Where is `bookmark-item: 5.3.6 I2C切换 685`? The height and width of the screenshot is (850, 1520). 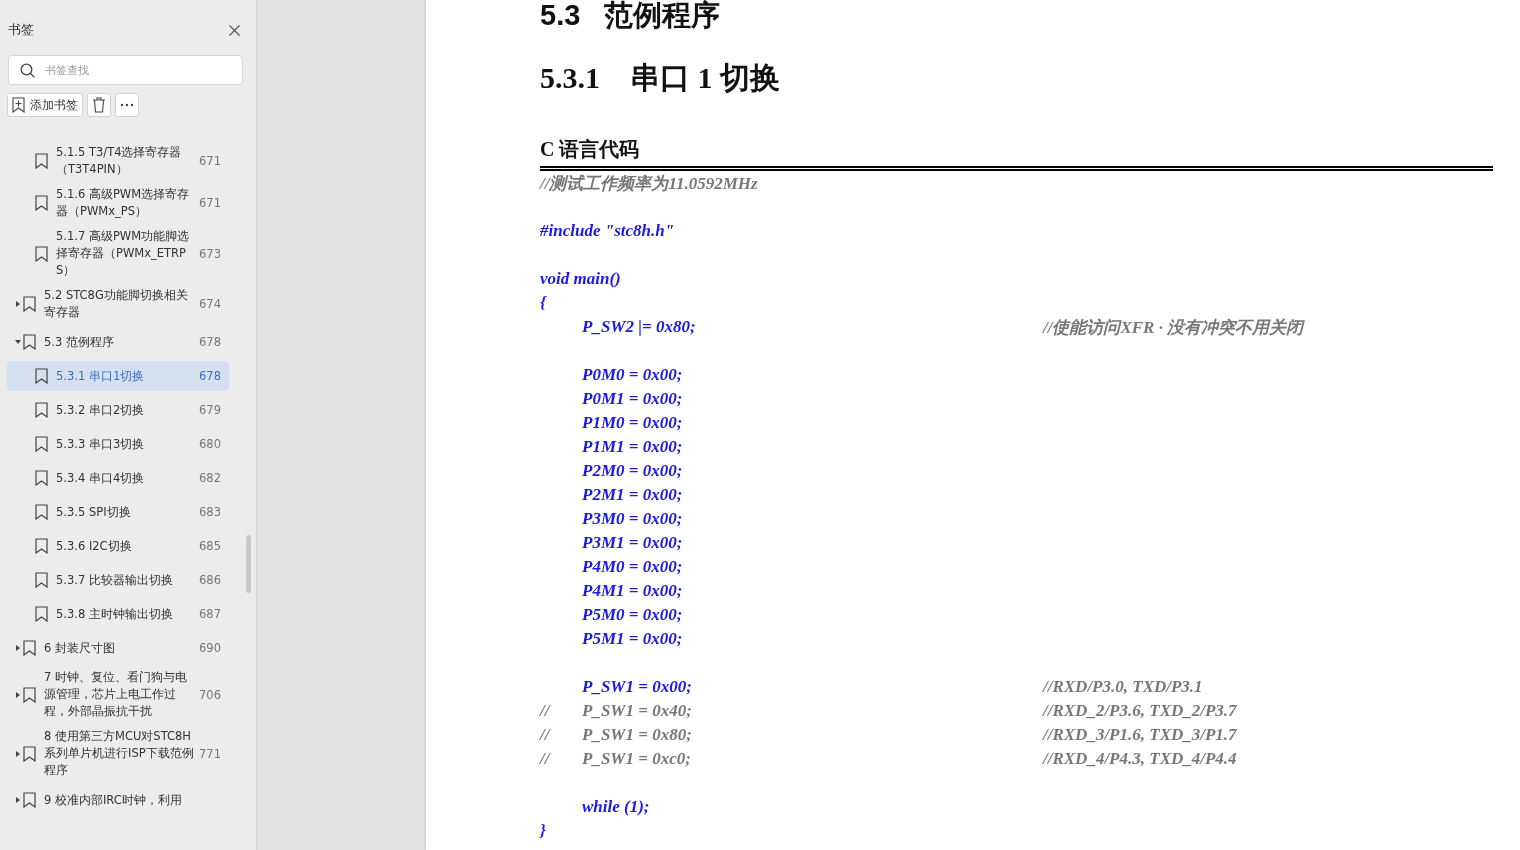
bookmark-item: 5.3.6 I2C切换 685 is located at coordinates (118, 546).